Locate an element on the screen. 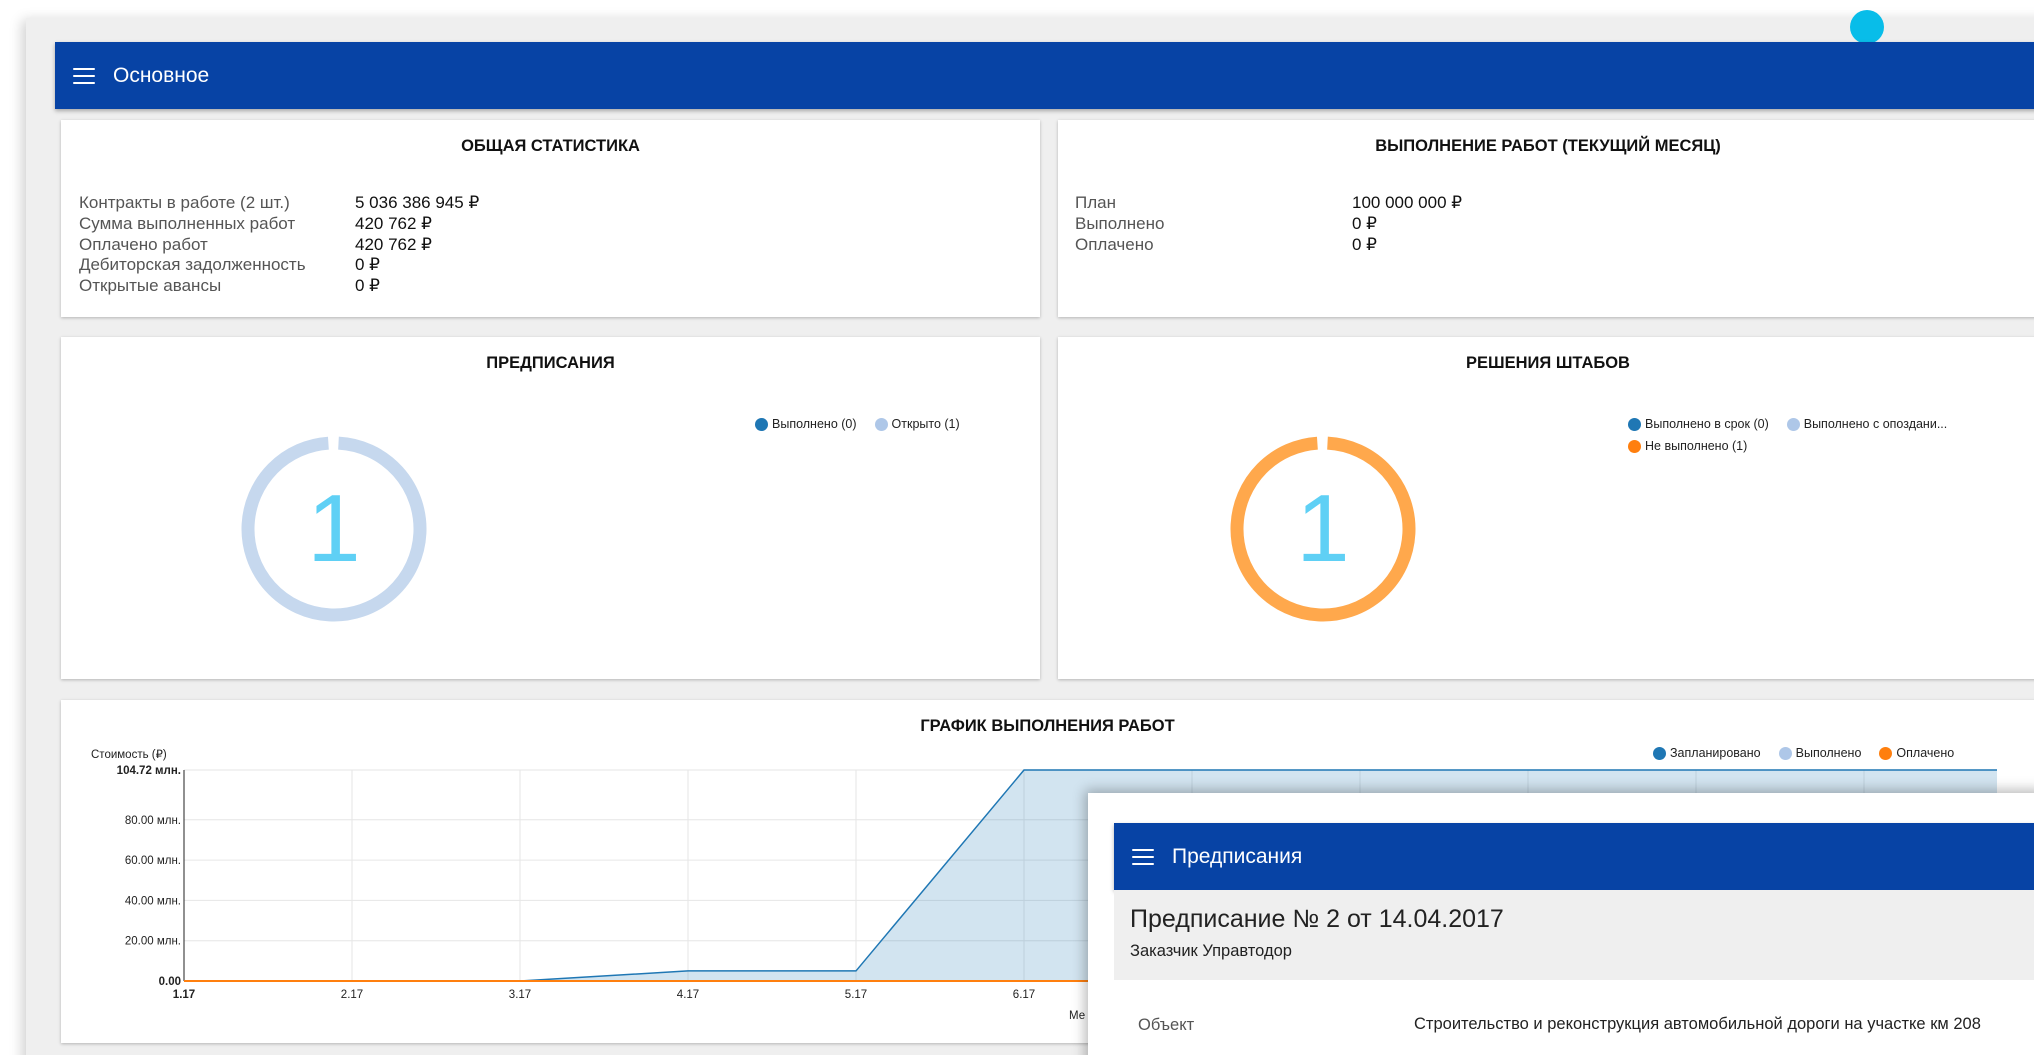 Image resolution: width=2034 pixels, height=1055 pixels. x-tick-label: 1.17 is located at coordinates (184, 995).